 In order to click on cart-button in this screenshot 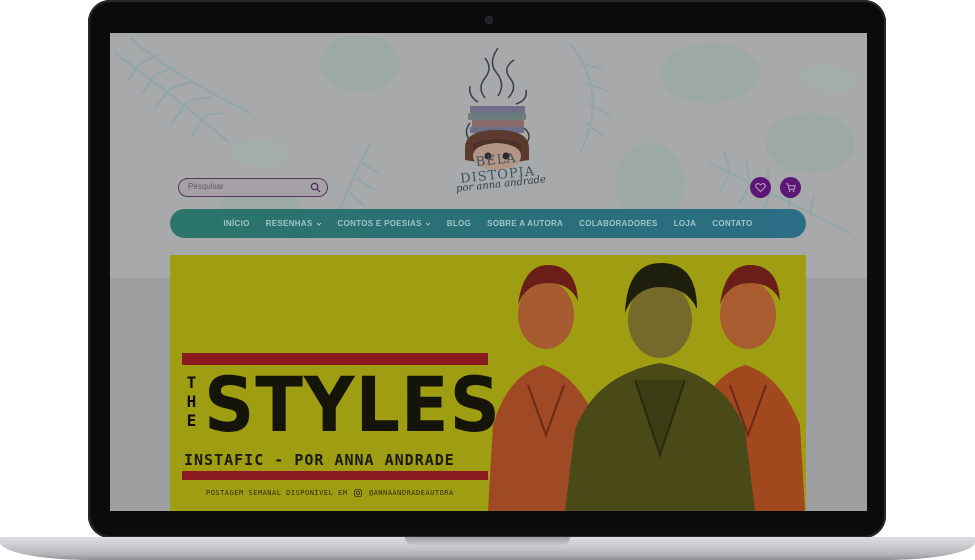, I will do `click(790, 187)`.